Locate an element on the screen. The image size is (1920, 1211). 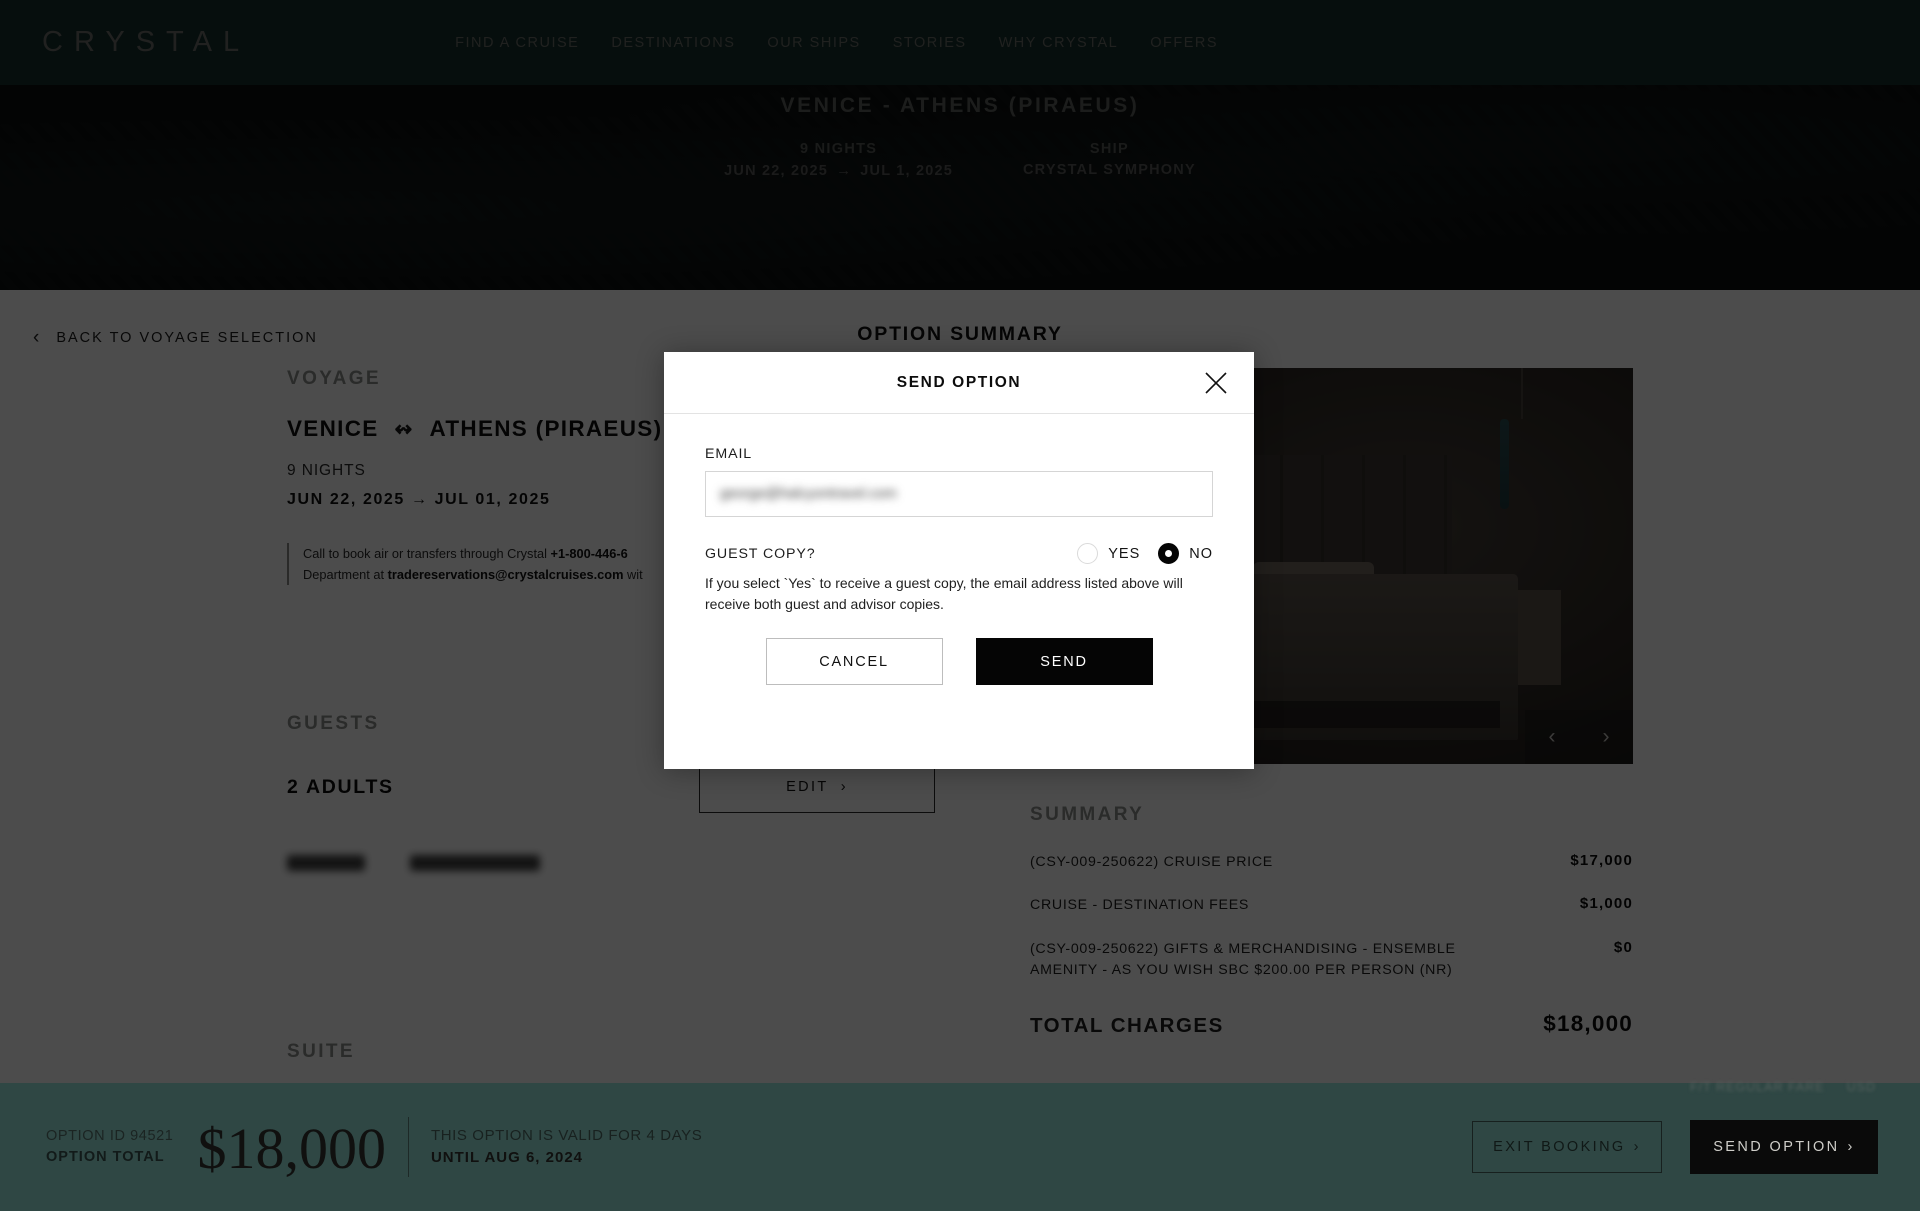
send-option-label: SEND OPTION is located at coordinates (1776, 1147).